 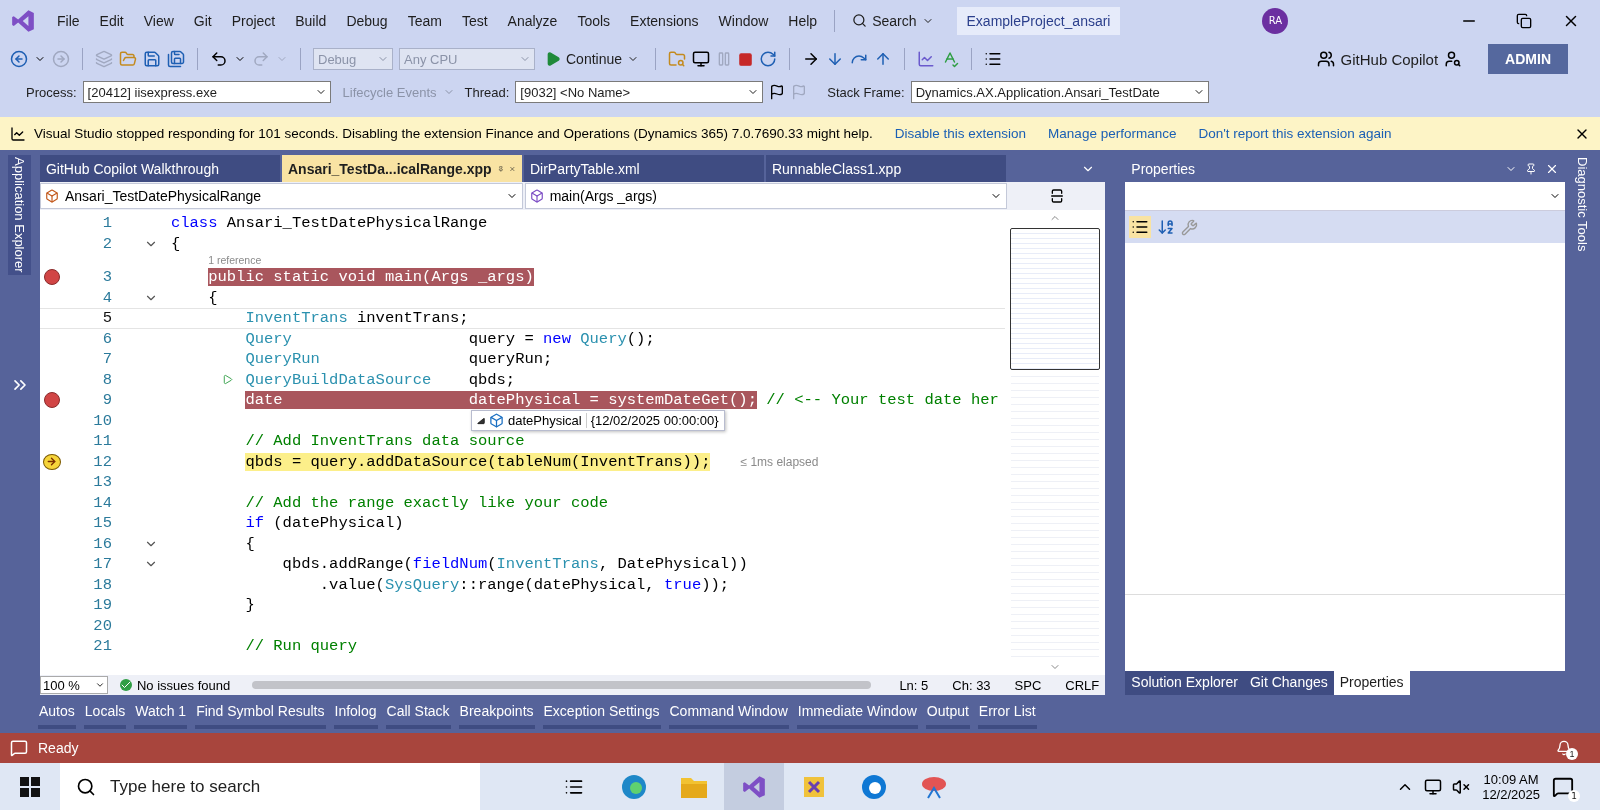 I want to click on menu-item: File, so click(x=68, y=20).